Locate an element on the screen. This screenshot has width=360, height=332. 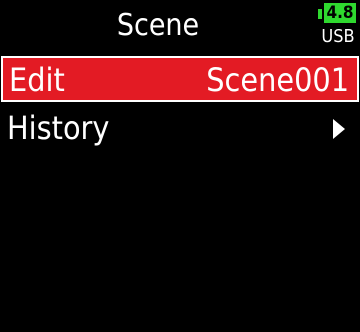
battery-terminal-icon is located at coordinates (320, 14).